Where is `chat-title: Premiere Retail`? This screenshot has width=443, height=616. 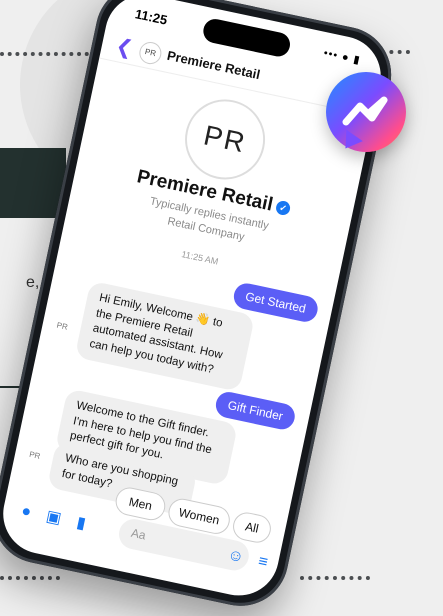
chat-title: Premiere Retail is located at coordinates (214, 65).